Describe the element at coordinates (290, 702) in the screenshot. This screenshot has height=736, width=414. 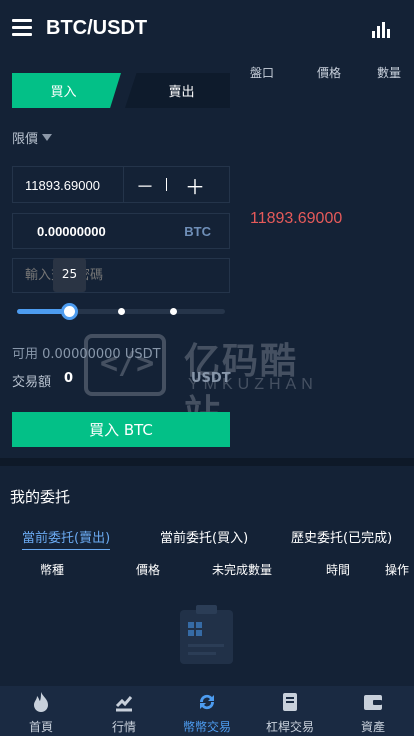
I see `document-icon` at that location.